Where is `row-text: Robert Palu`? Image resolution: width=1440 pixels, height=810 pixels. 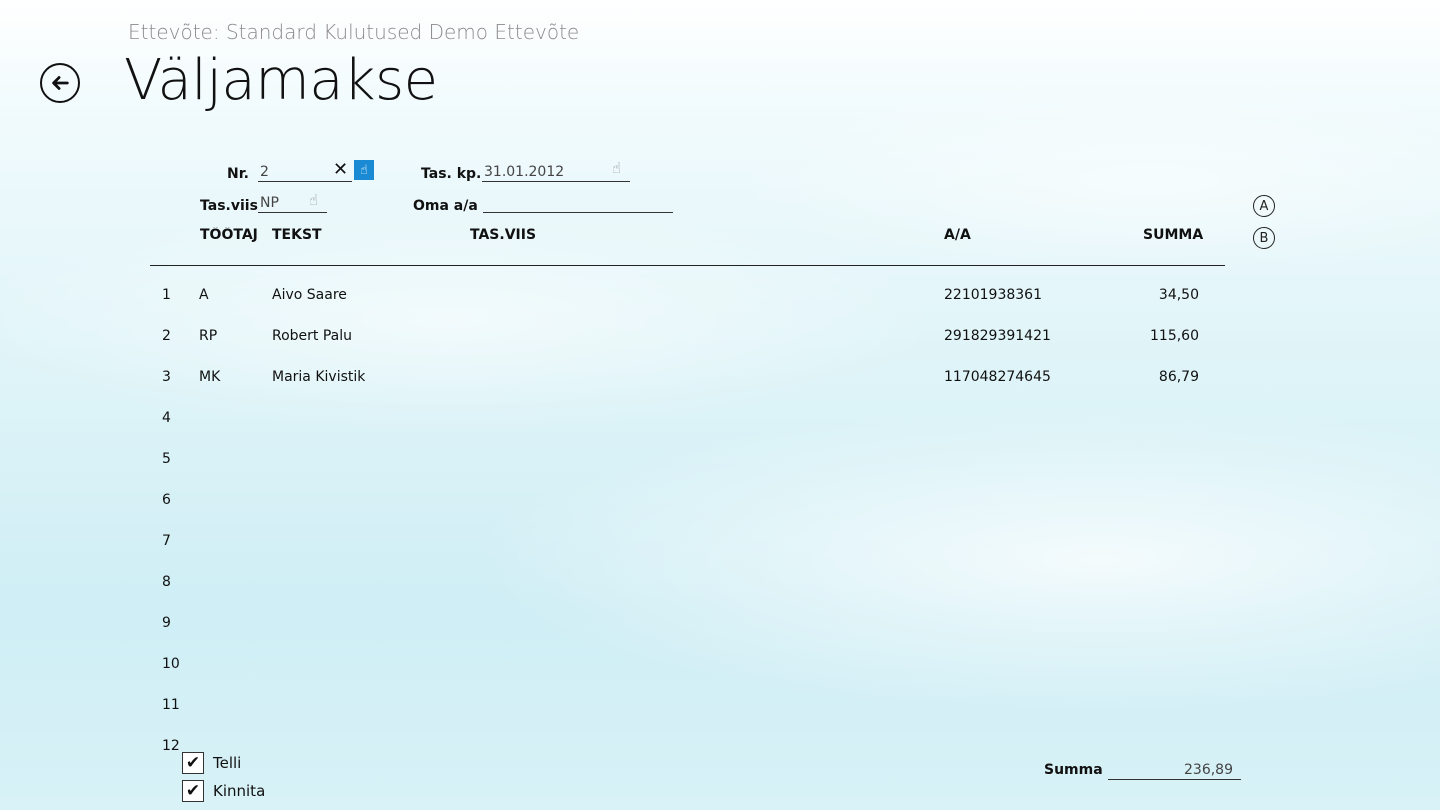
row-text: Robert Palu is located at coordinates (312, 336).